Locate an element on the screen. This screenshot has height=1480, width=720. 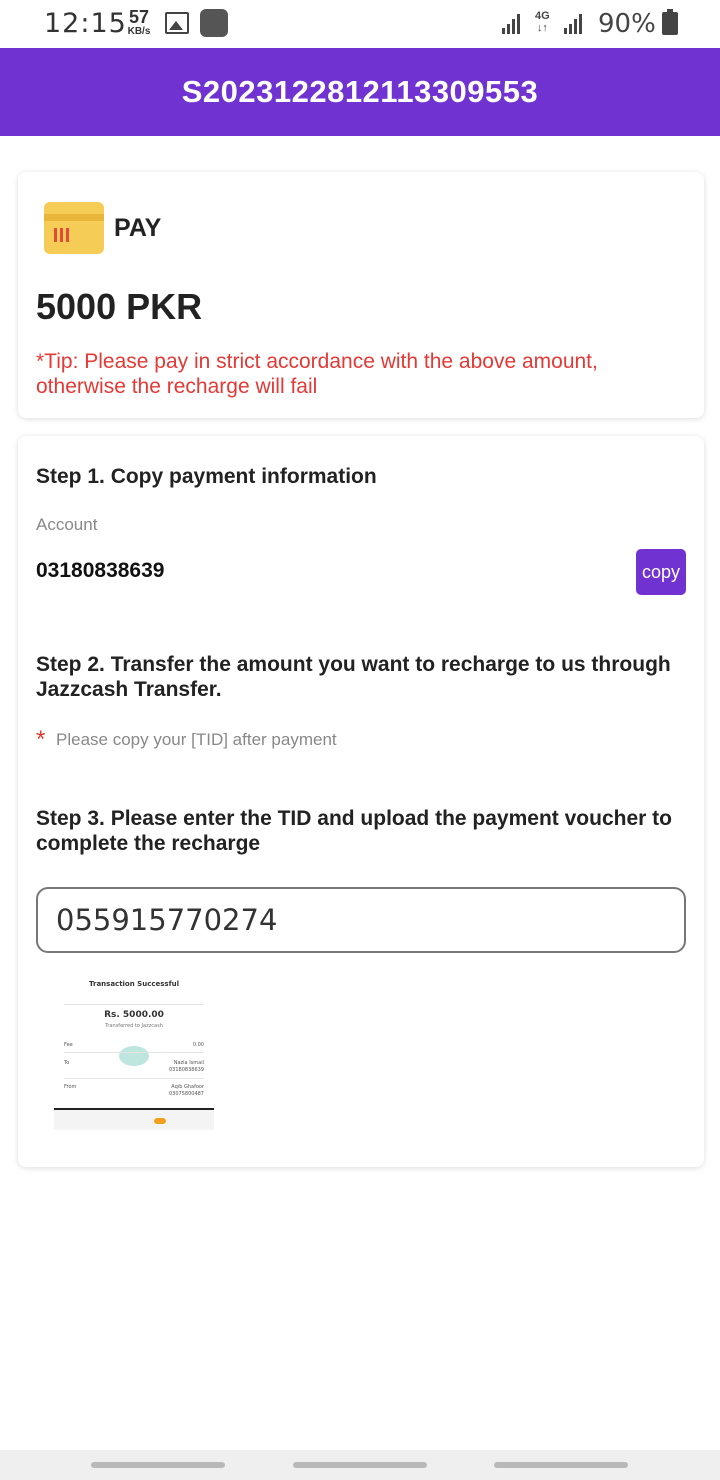
account-label: Account is located at coordinates (67, 524).